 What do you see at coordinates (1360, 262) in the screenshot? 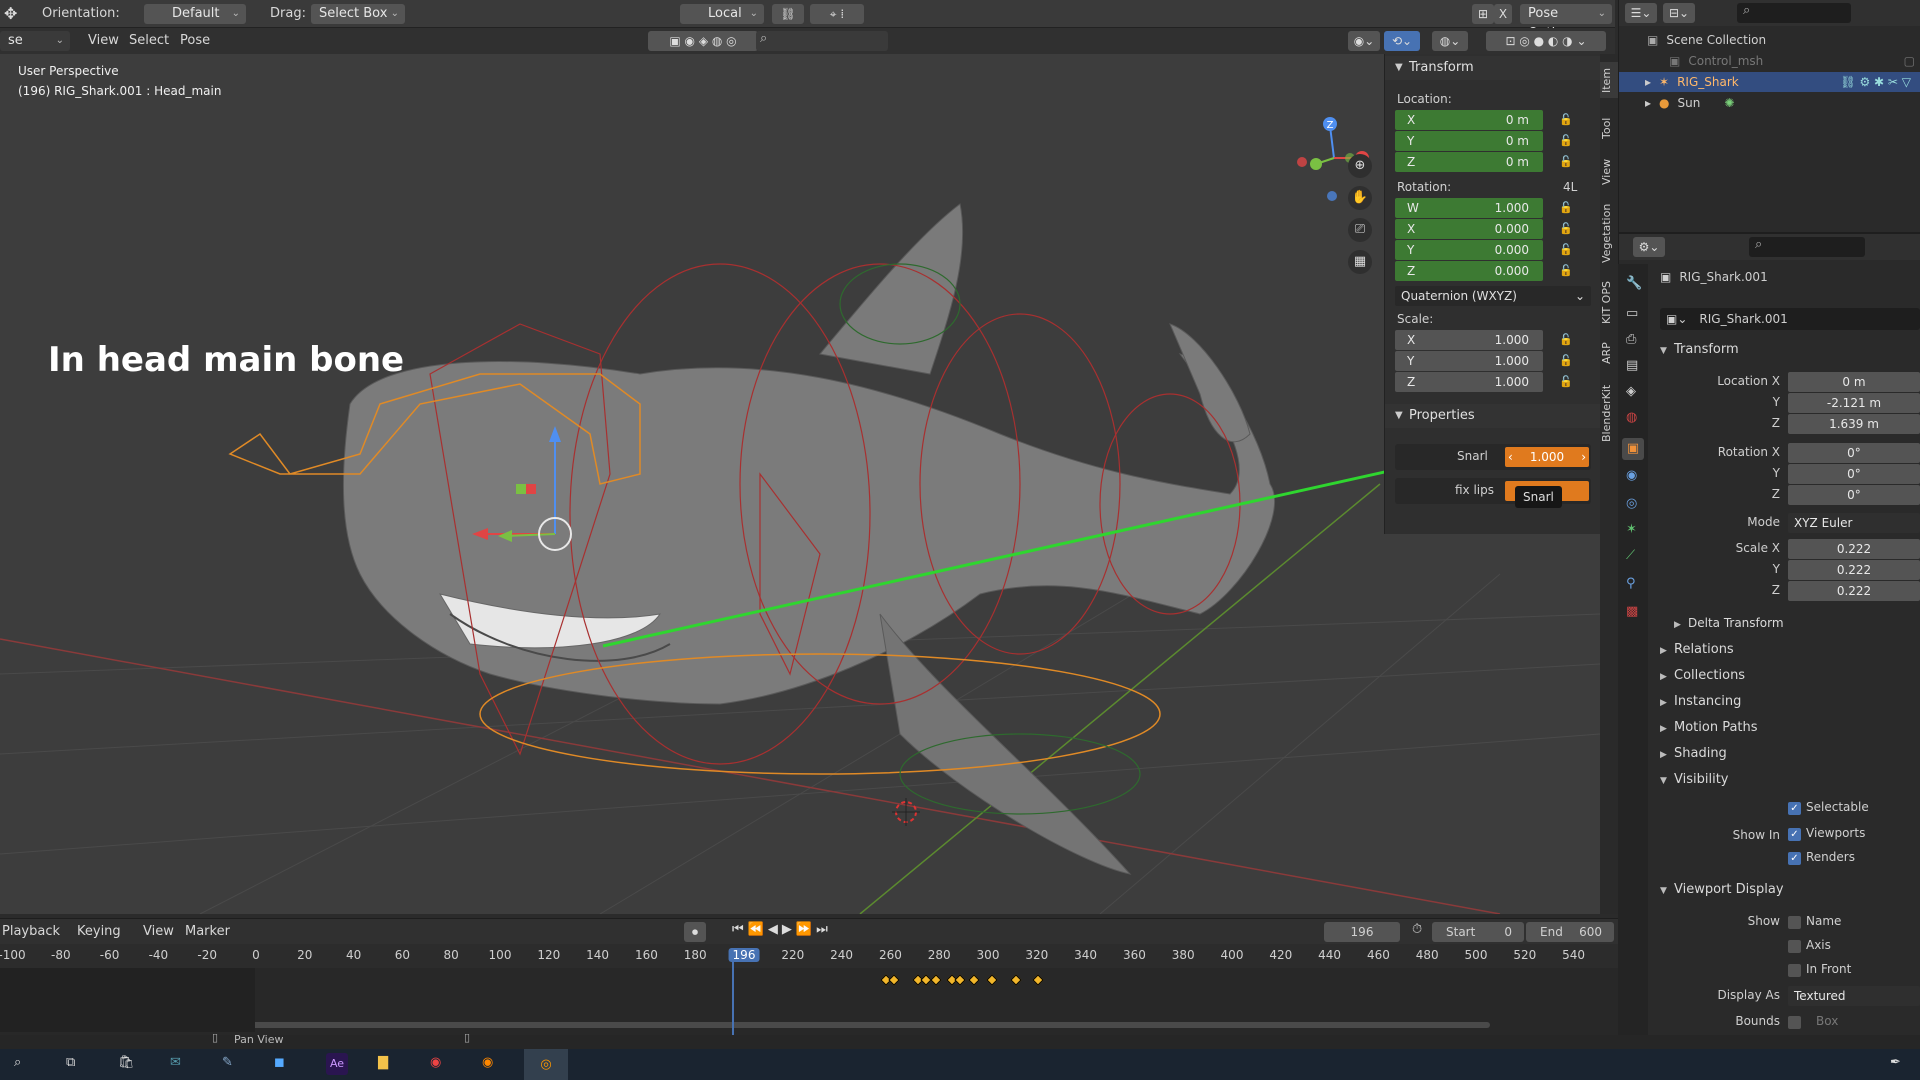
I see `ortho-grid-icon: ▦` at bounding box center [1360, 262].